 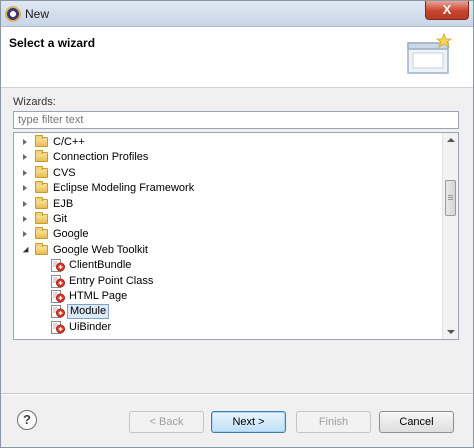 What do you see at coordinates (229, 219) in the screenshot?
I see `tree-item: Git` at bounding box center [229, 219].